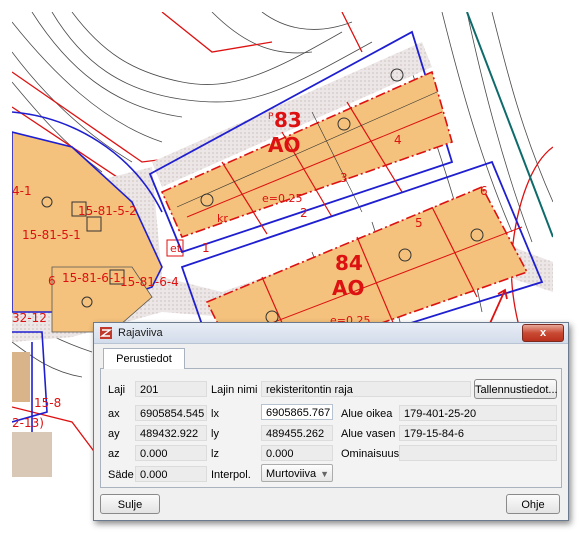 The width and height of the screenshot is (579, 541). What do you see at coordinates (367, 414) in the screenshot?
I see `alue-oikea-label: Alue oikea` at bounding box center [367, 414].